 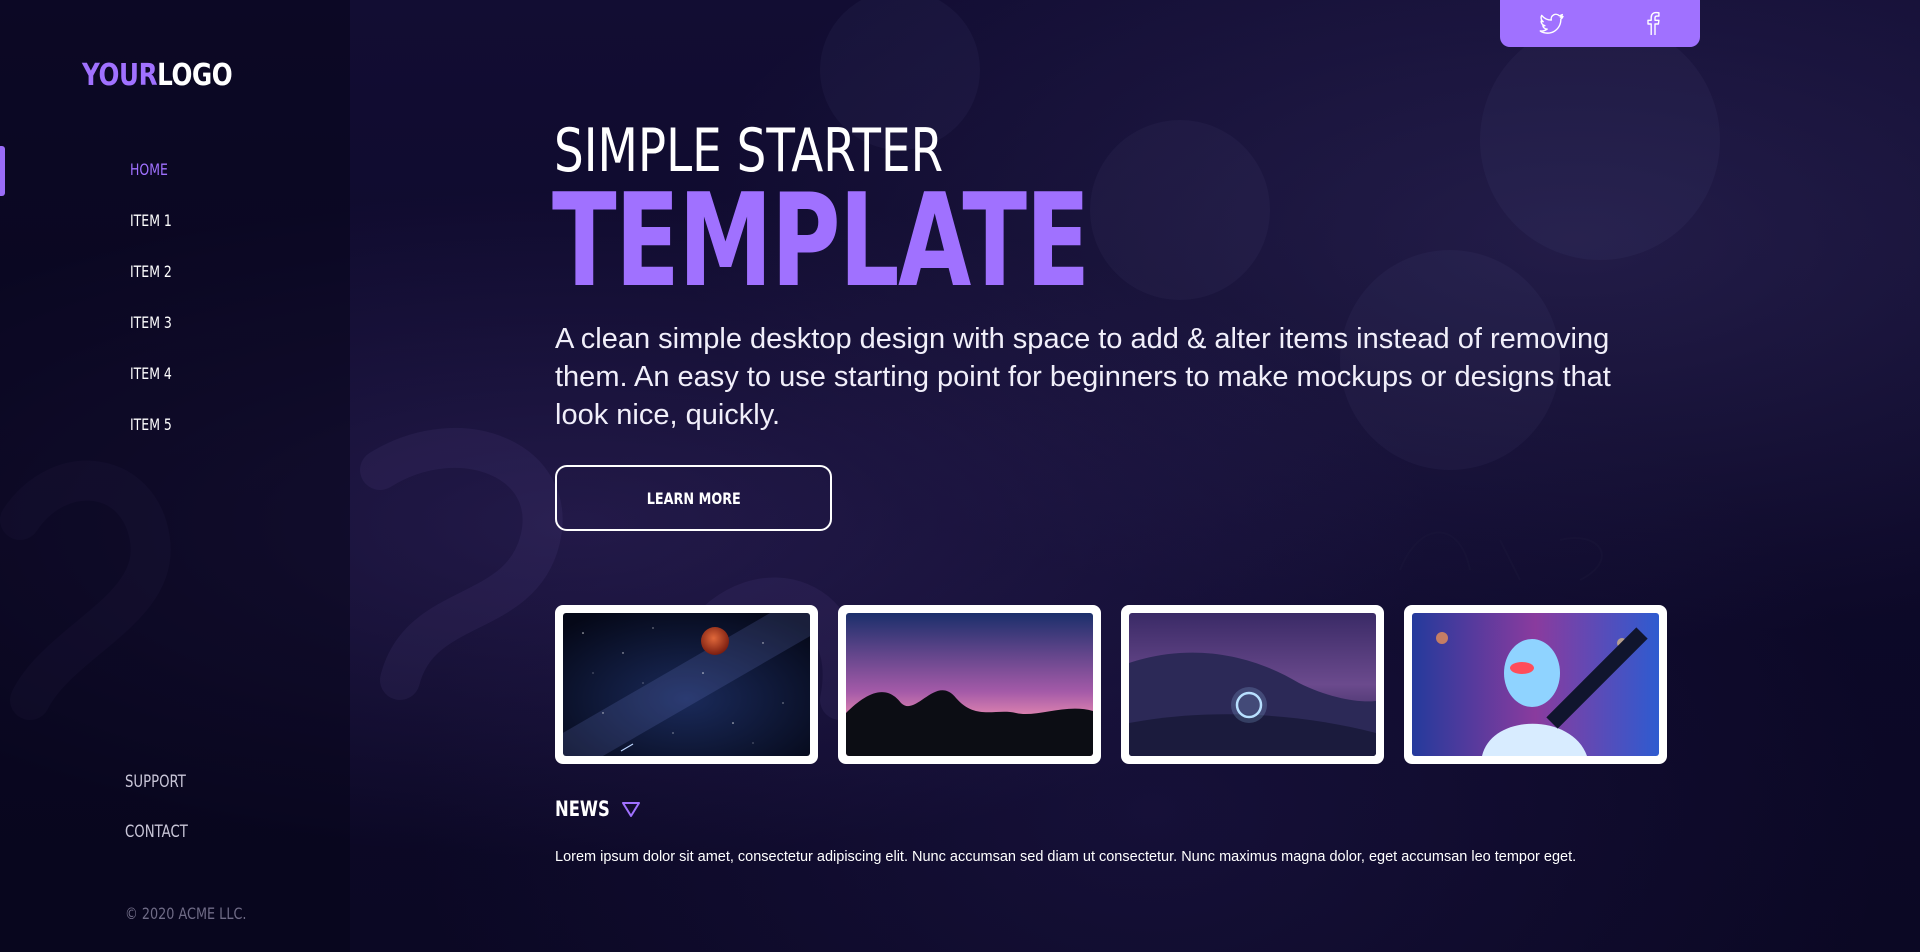 I want to click on social-bar, so click(x=1600, y=23).